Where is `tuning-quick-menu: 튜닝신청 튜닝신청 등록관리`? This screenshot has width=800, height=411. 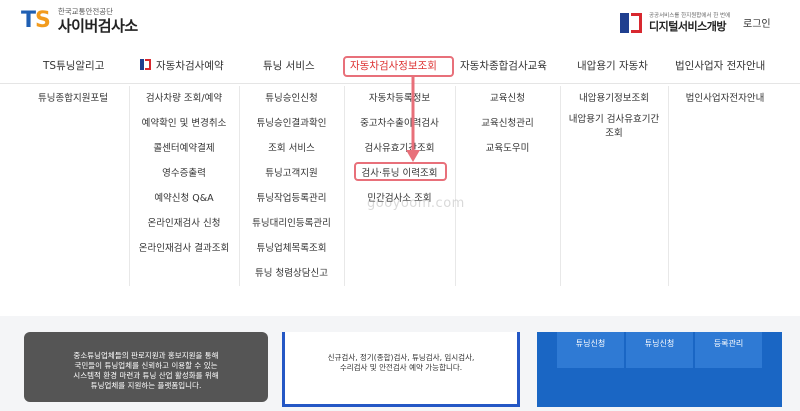 tuning-quick-menu: 튜닝신청 튜닝신청 등록관리 is located at coordinates (659, 369).